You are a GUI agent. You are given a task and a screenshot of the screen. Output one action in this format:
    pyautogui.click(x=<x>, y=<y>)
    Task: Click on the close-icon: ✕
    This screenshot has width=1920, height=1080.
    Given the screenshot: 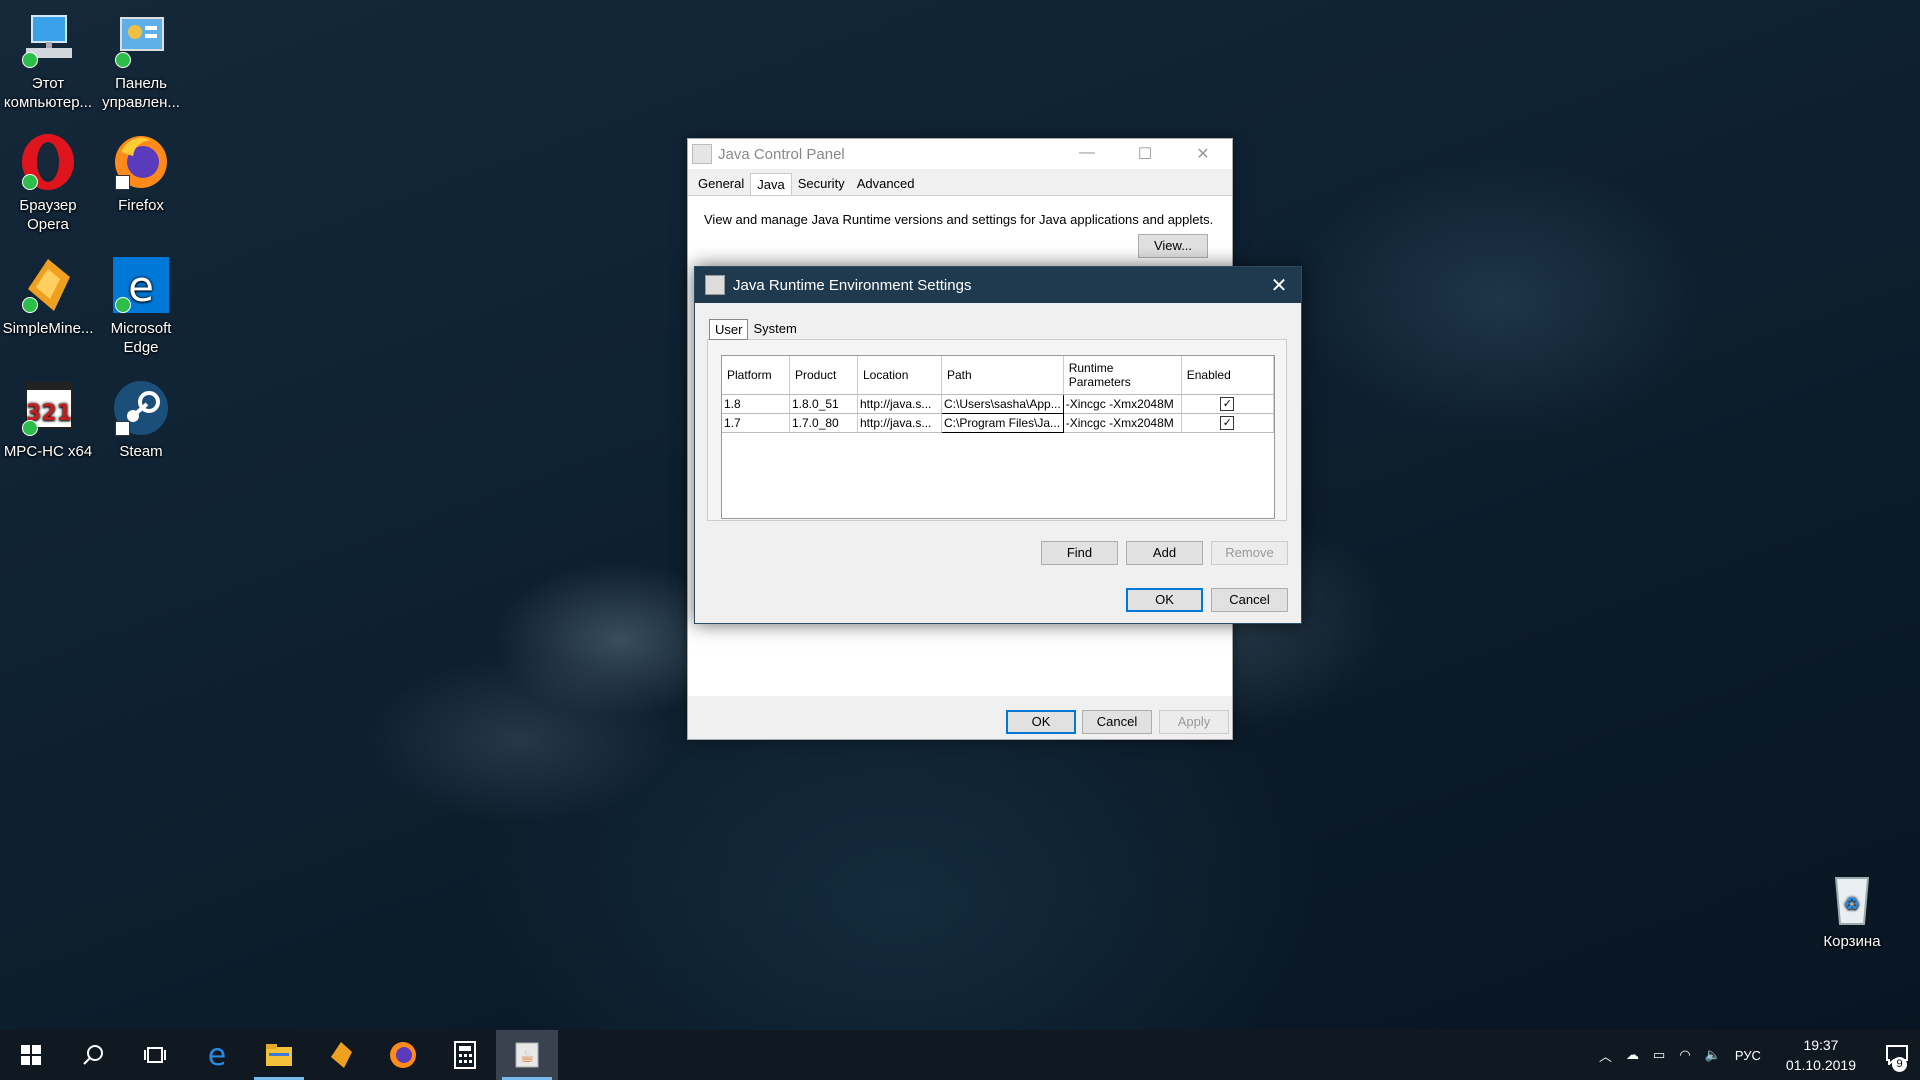 What is the action you would take?
    pyautogui.click(x=1279, y=285)
    